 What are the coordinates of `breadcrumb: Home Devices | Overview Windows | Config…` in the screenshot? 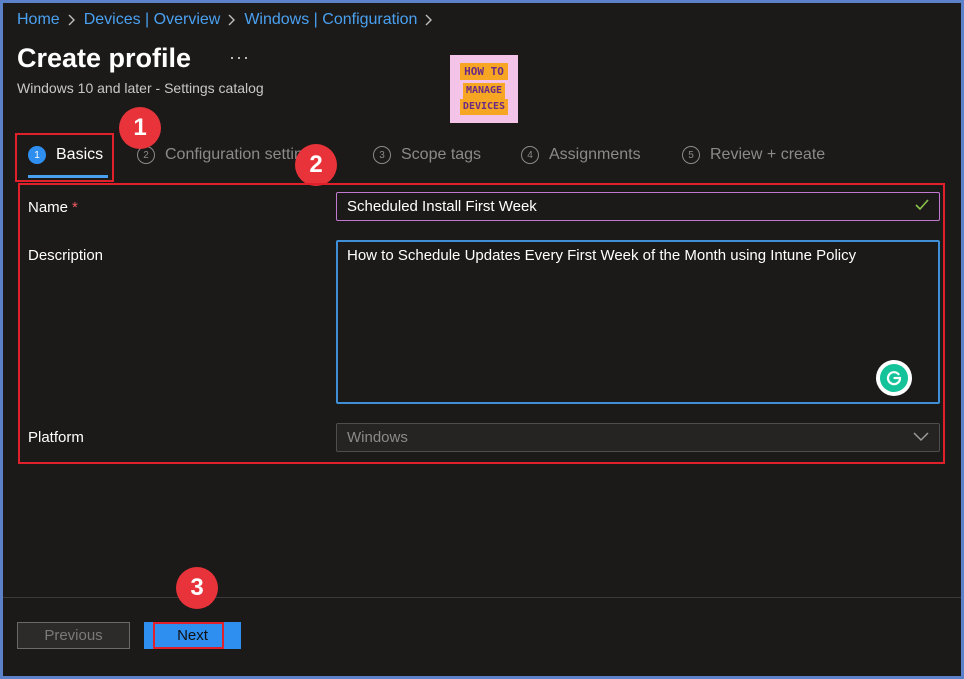 It's located at (229, 20).